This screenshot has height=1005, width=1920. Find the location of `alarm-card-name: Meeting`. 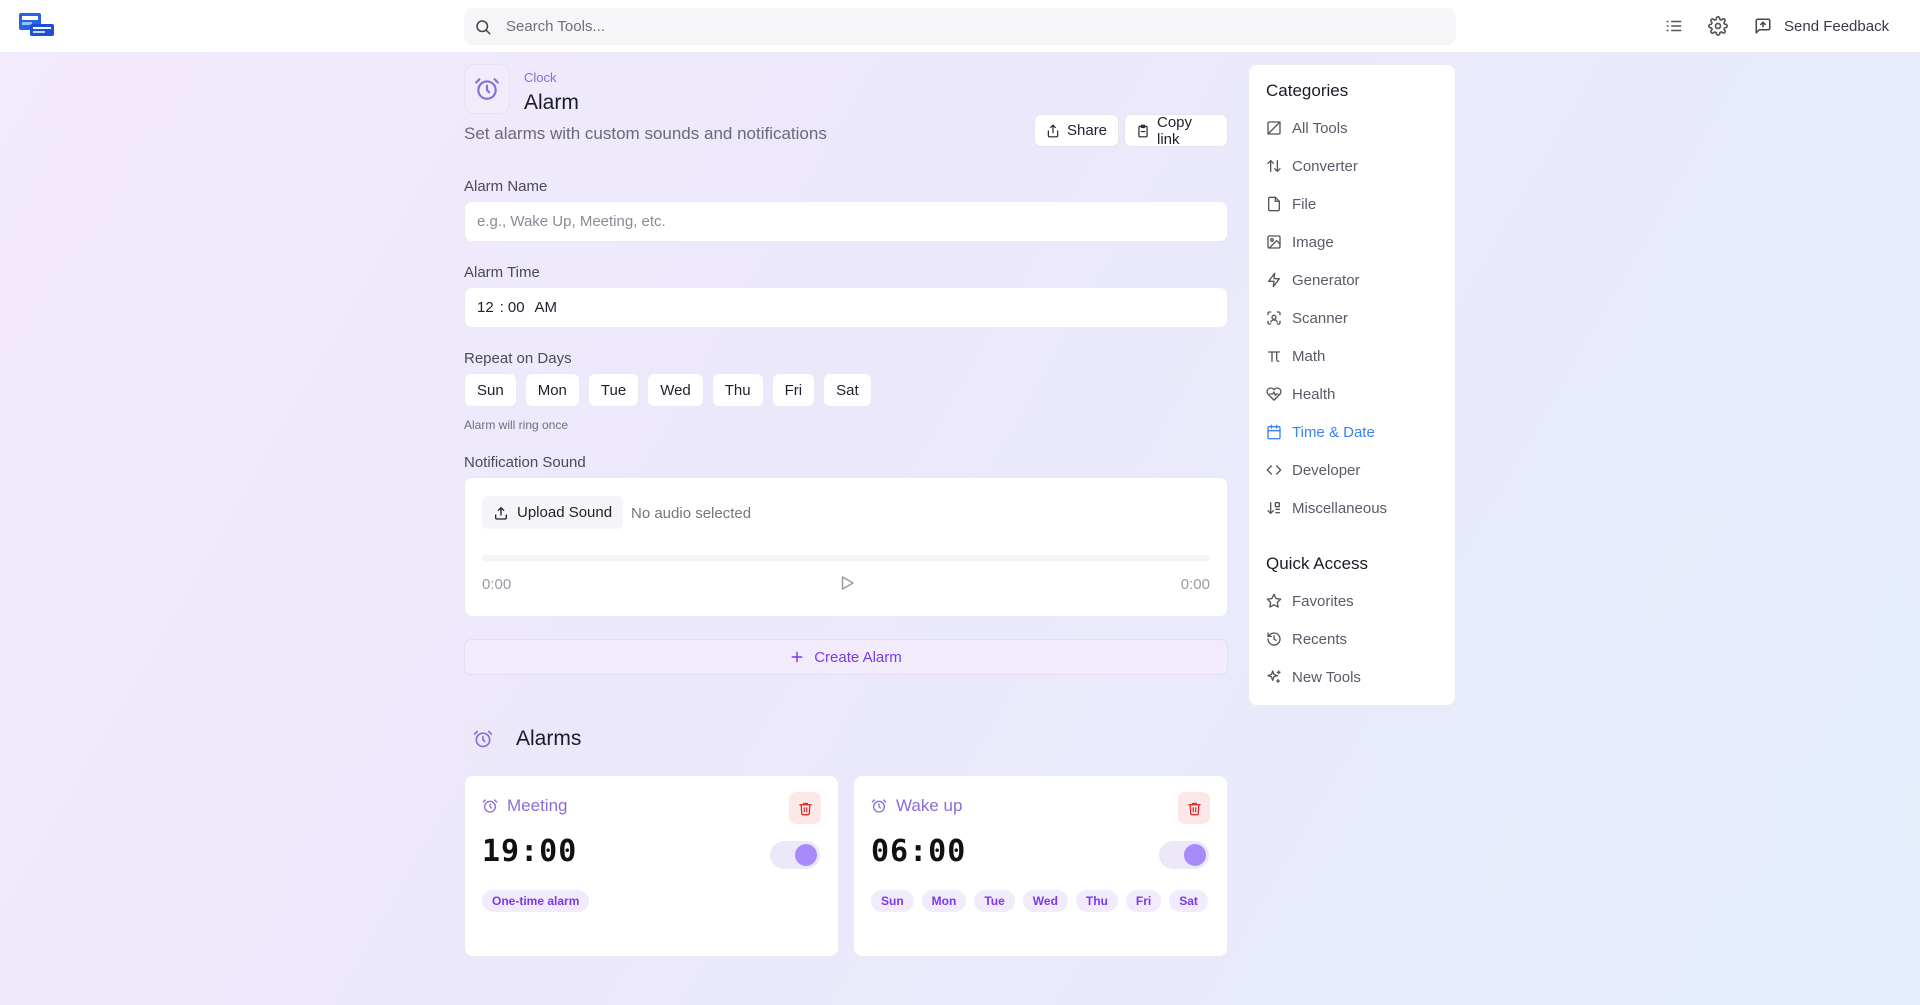

alarm-card-name: Meeting is located at coordinates (524, 806).